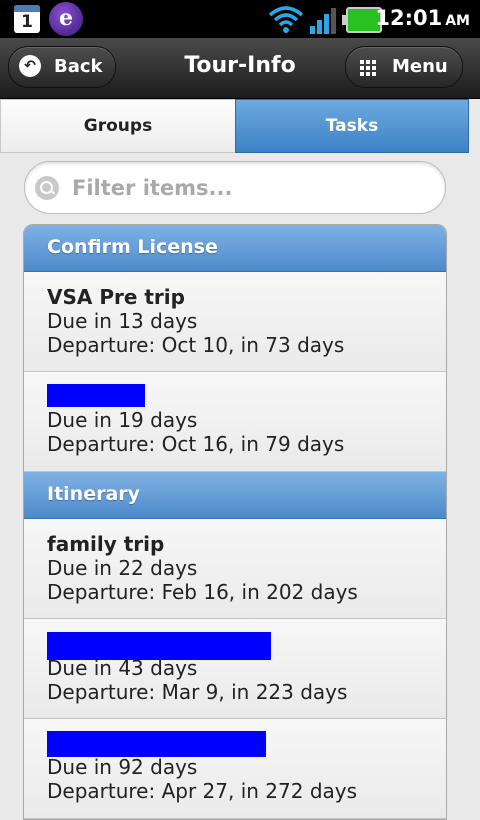 The width and height of the screenshot is (480, 820). I want to click on menu-button-label: Menu, so click(420, 66).